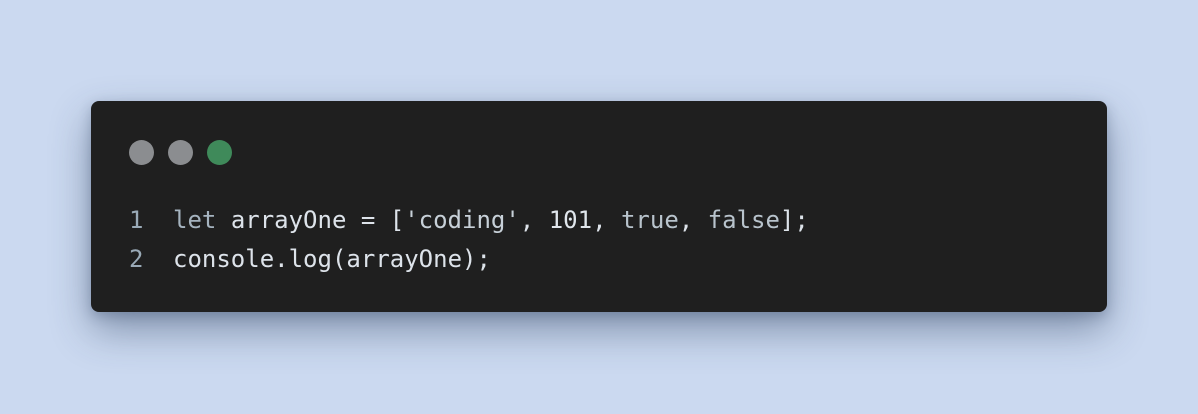 This screenshot has height=414, width=1198. I want to click on code-token-punctuation: = [, so click(375, 220).